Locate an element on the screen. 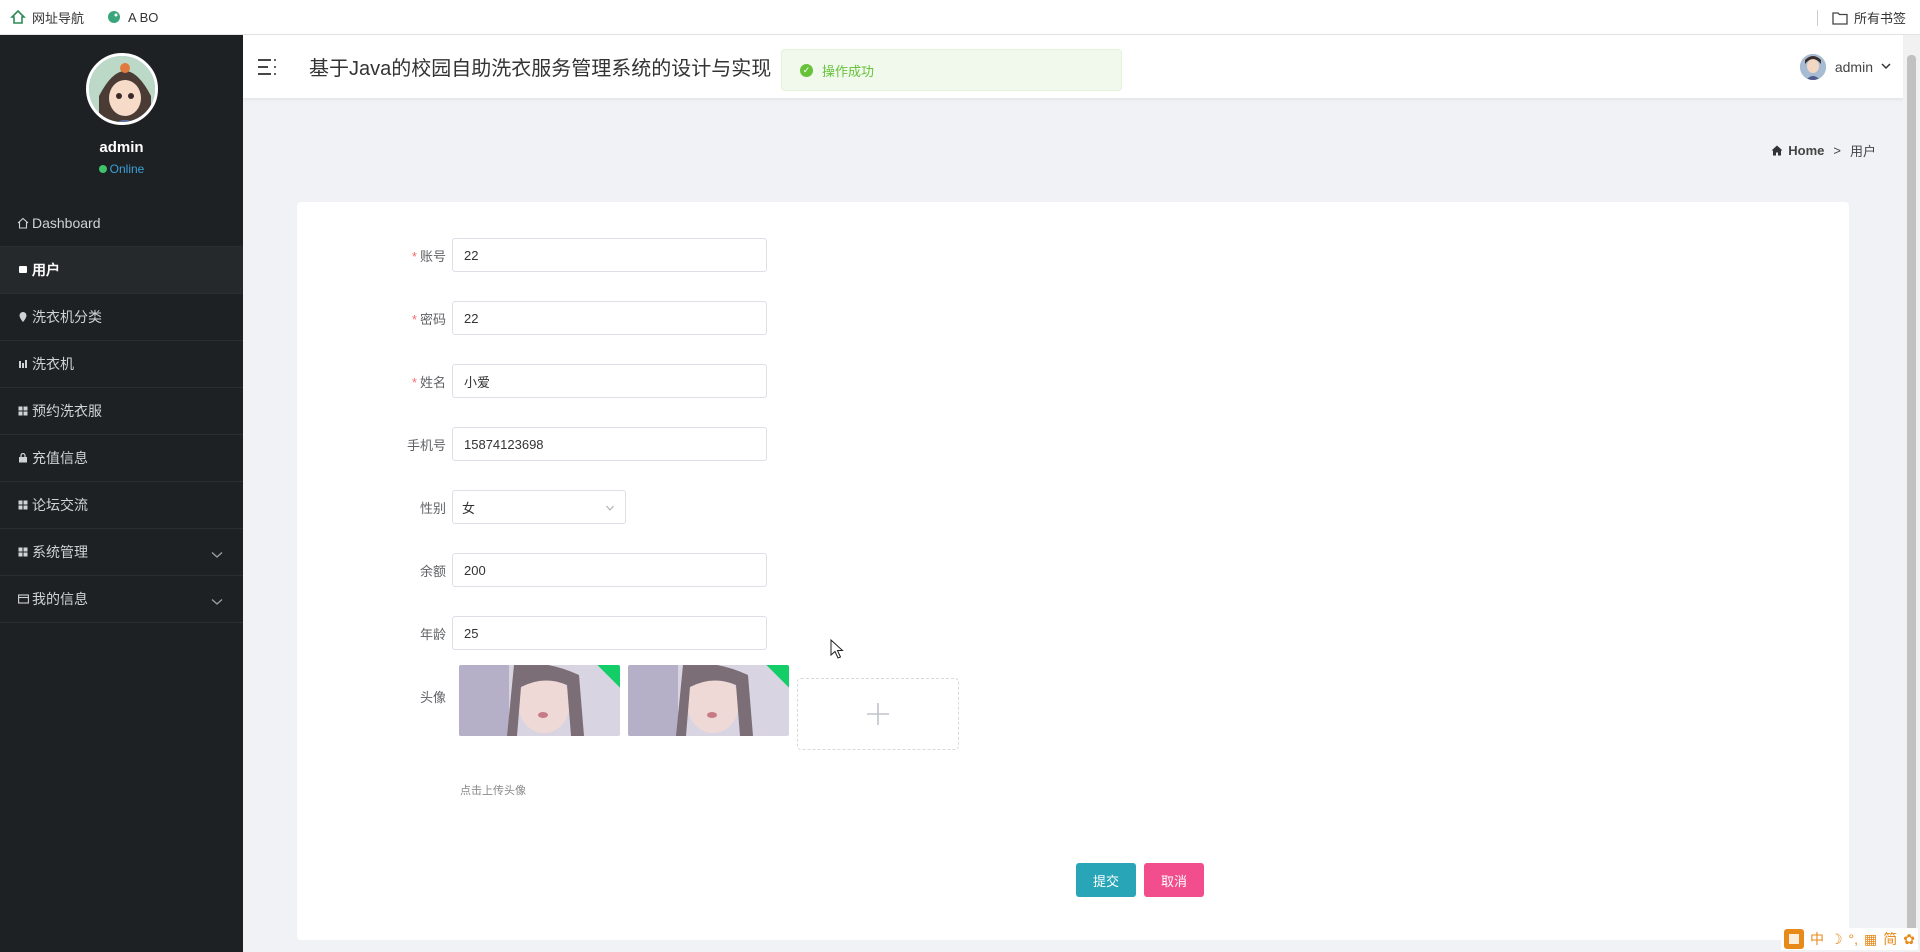 This screenshot has width=1920, height=952. sidebar-item-forum: 论坛交流 is located at coordinates (121, 505).